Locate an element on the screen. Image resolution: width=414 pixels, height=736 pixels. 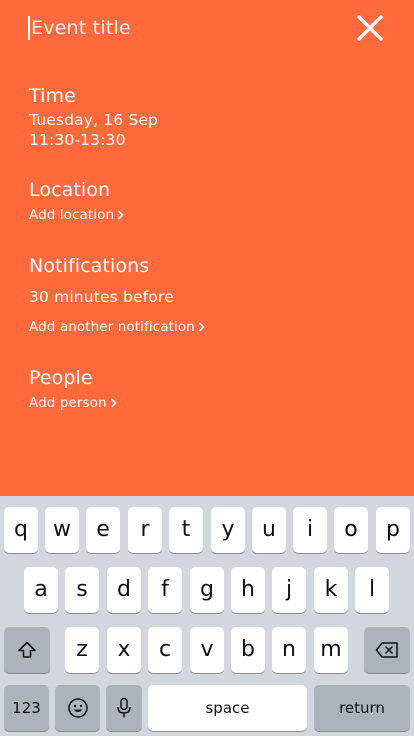
shift-key is located at coordinates (27, 650).